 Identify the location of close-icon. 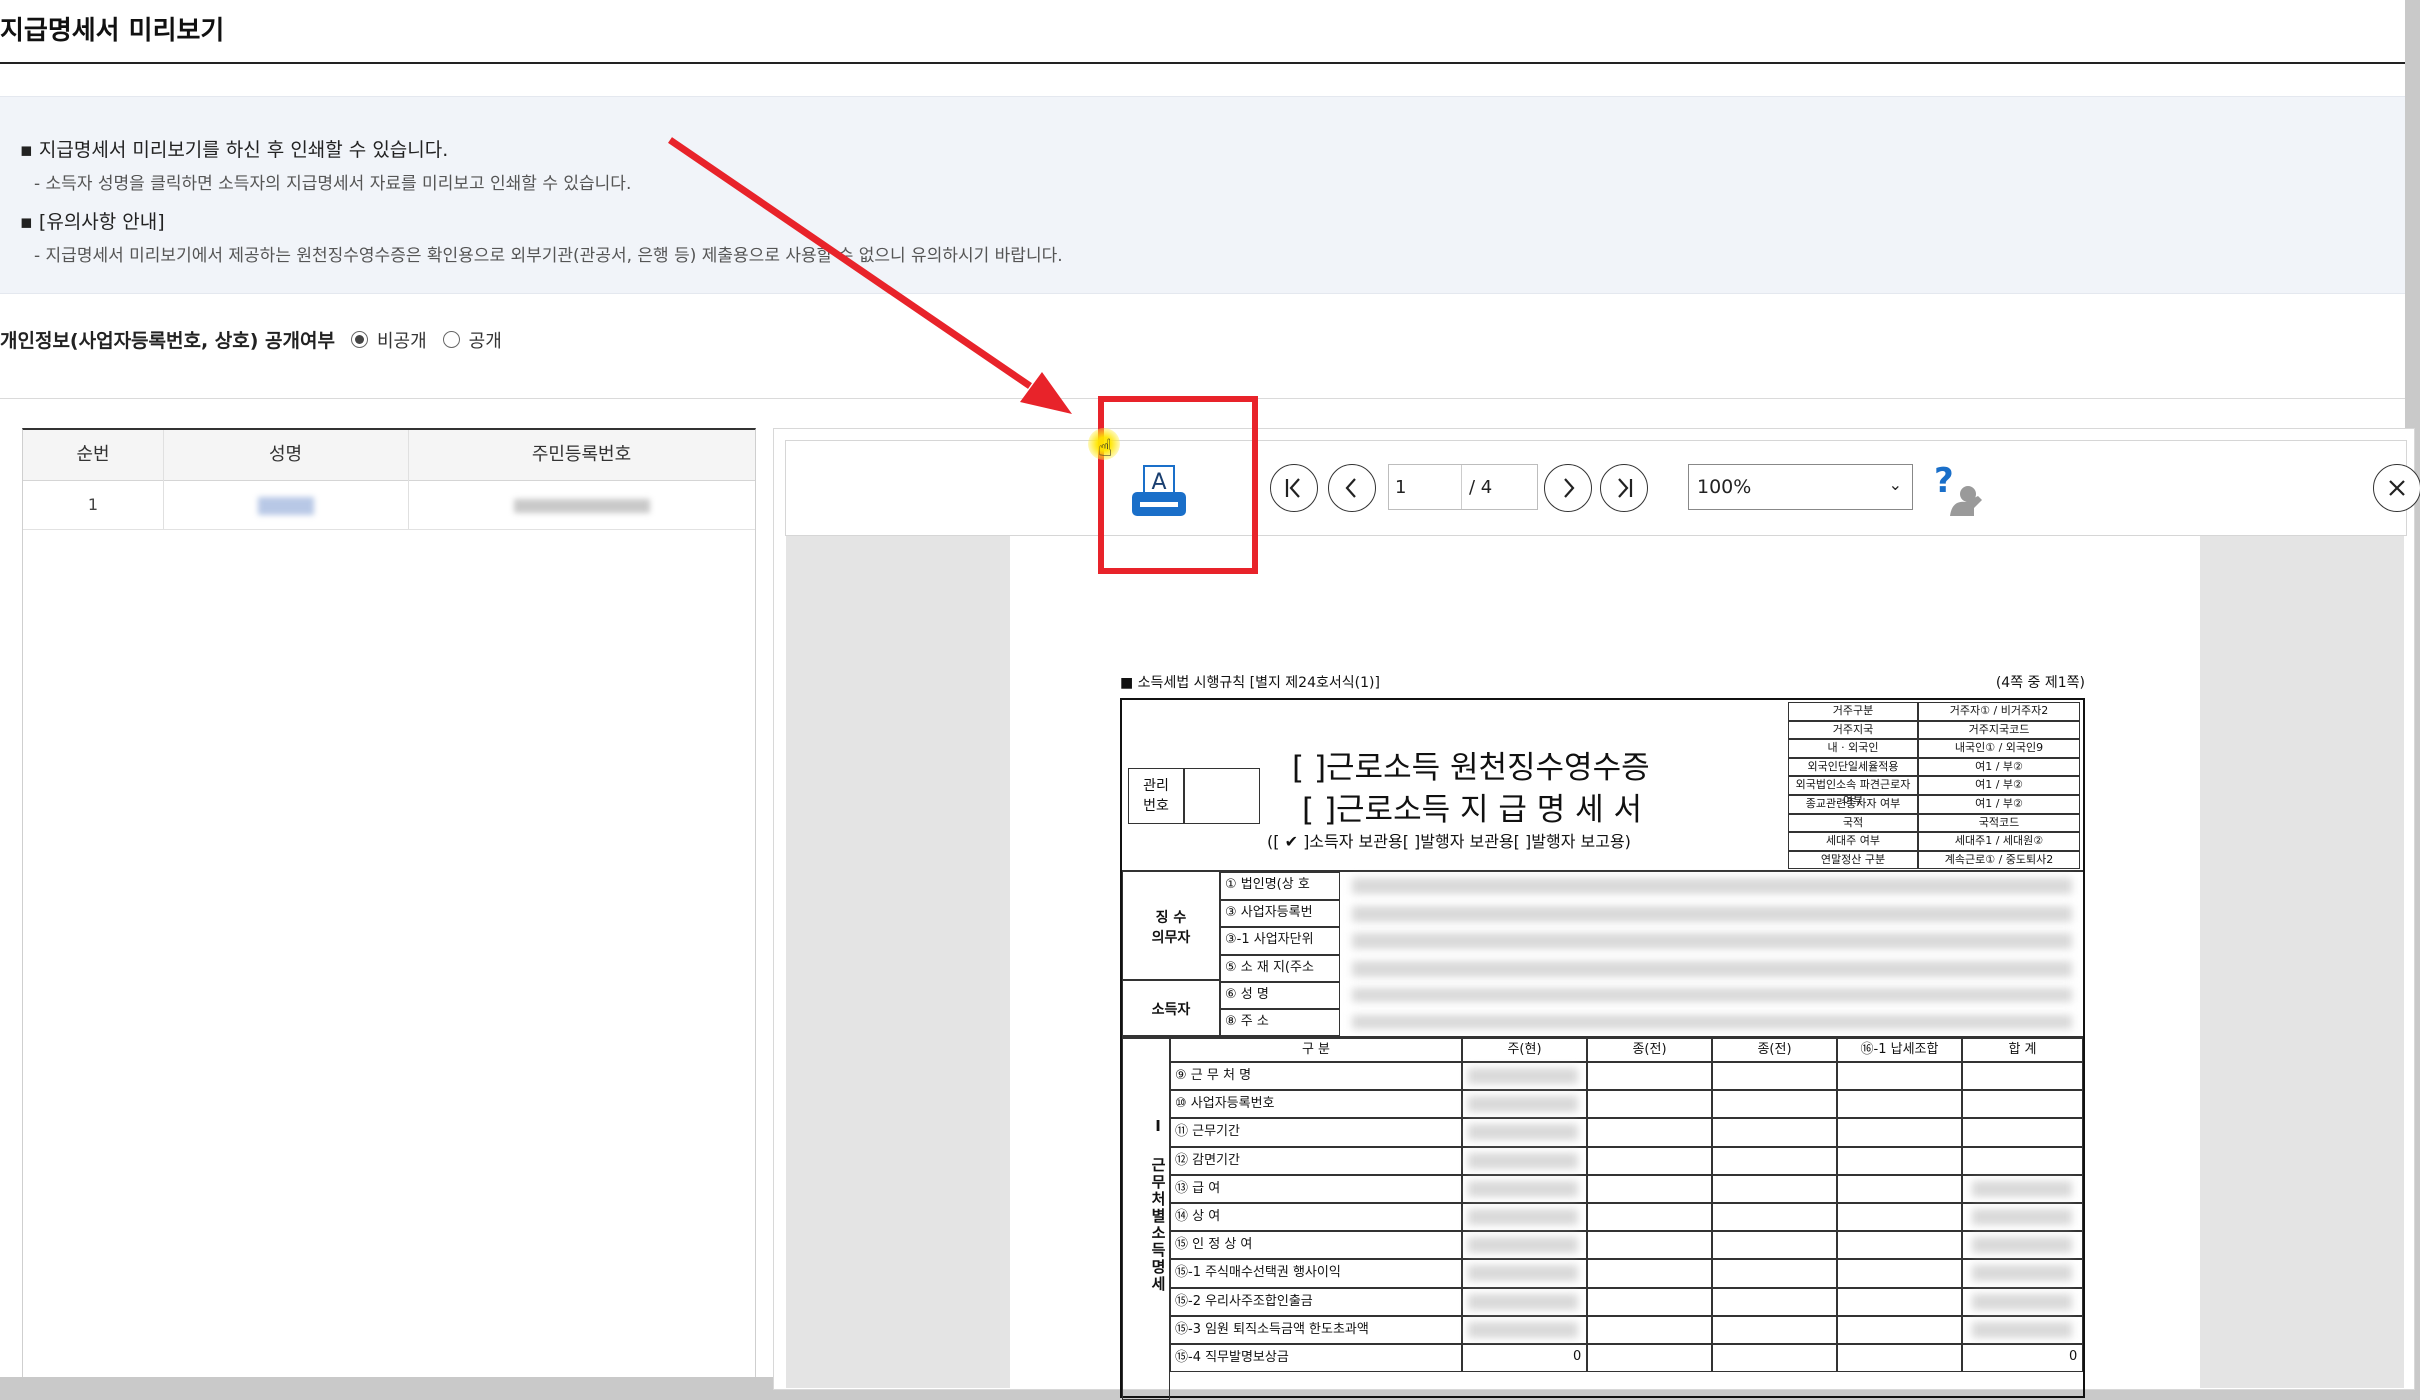
(2397, 488).